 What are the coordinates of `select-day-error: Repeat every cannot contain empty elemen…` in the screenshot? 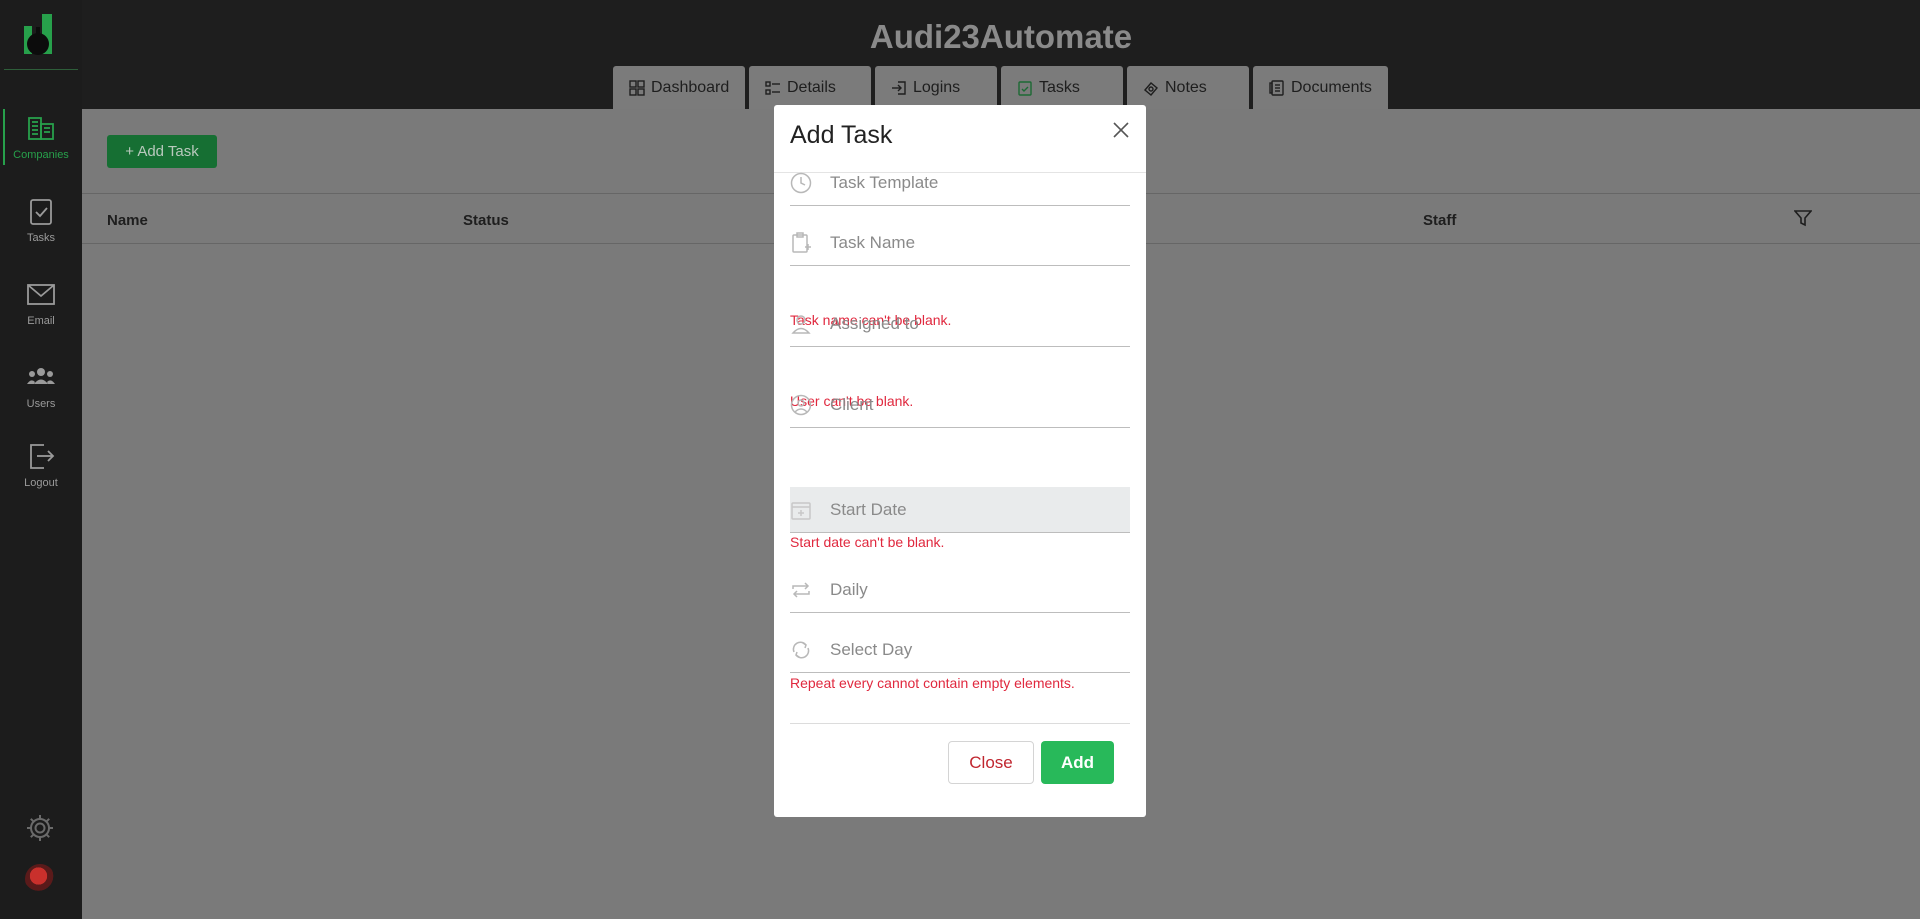 It's located at (932, 683).